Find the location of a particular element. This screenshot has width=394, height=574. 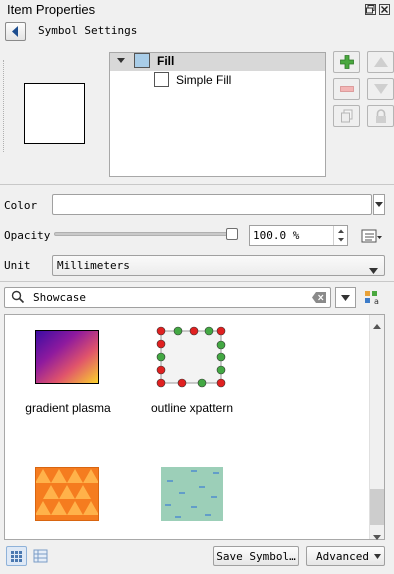

plus-icon is located at coordinates (346, 62).